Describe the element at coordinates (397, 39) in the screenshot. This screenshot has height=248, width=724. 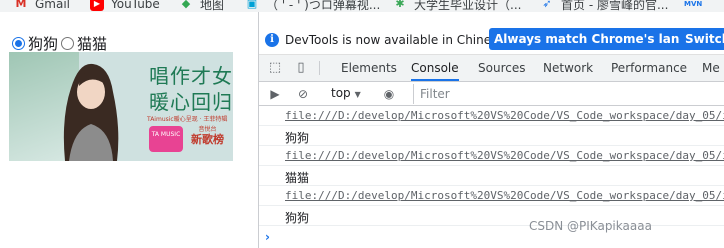
I see `infobar-message: DevTools is now available in Chinese!` at that location.